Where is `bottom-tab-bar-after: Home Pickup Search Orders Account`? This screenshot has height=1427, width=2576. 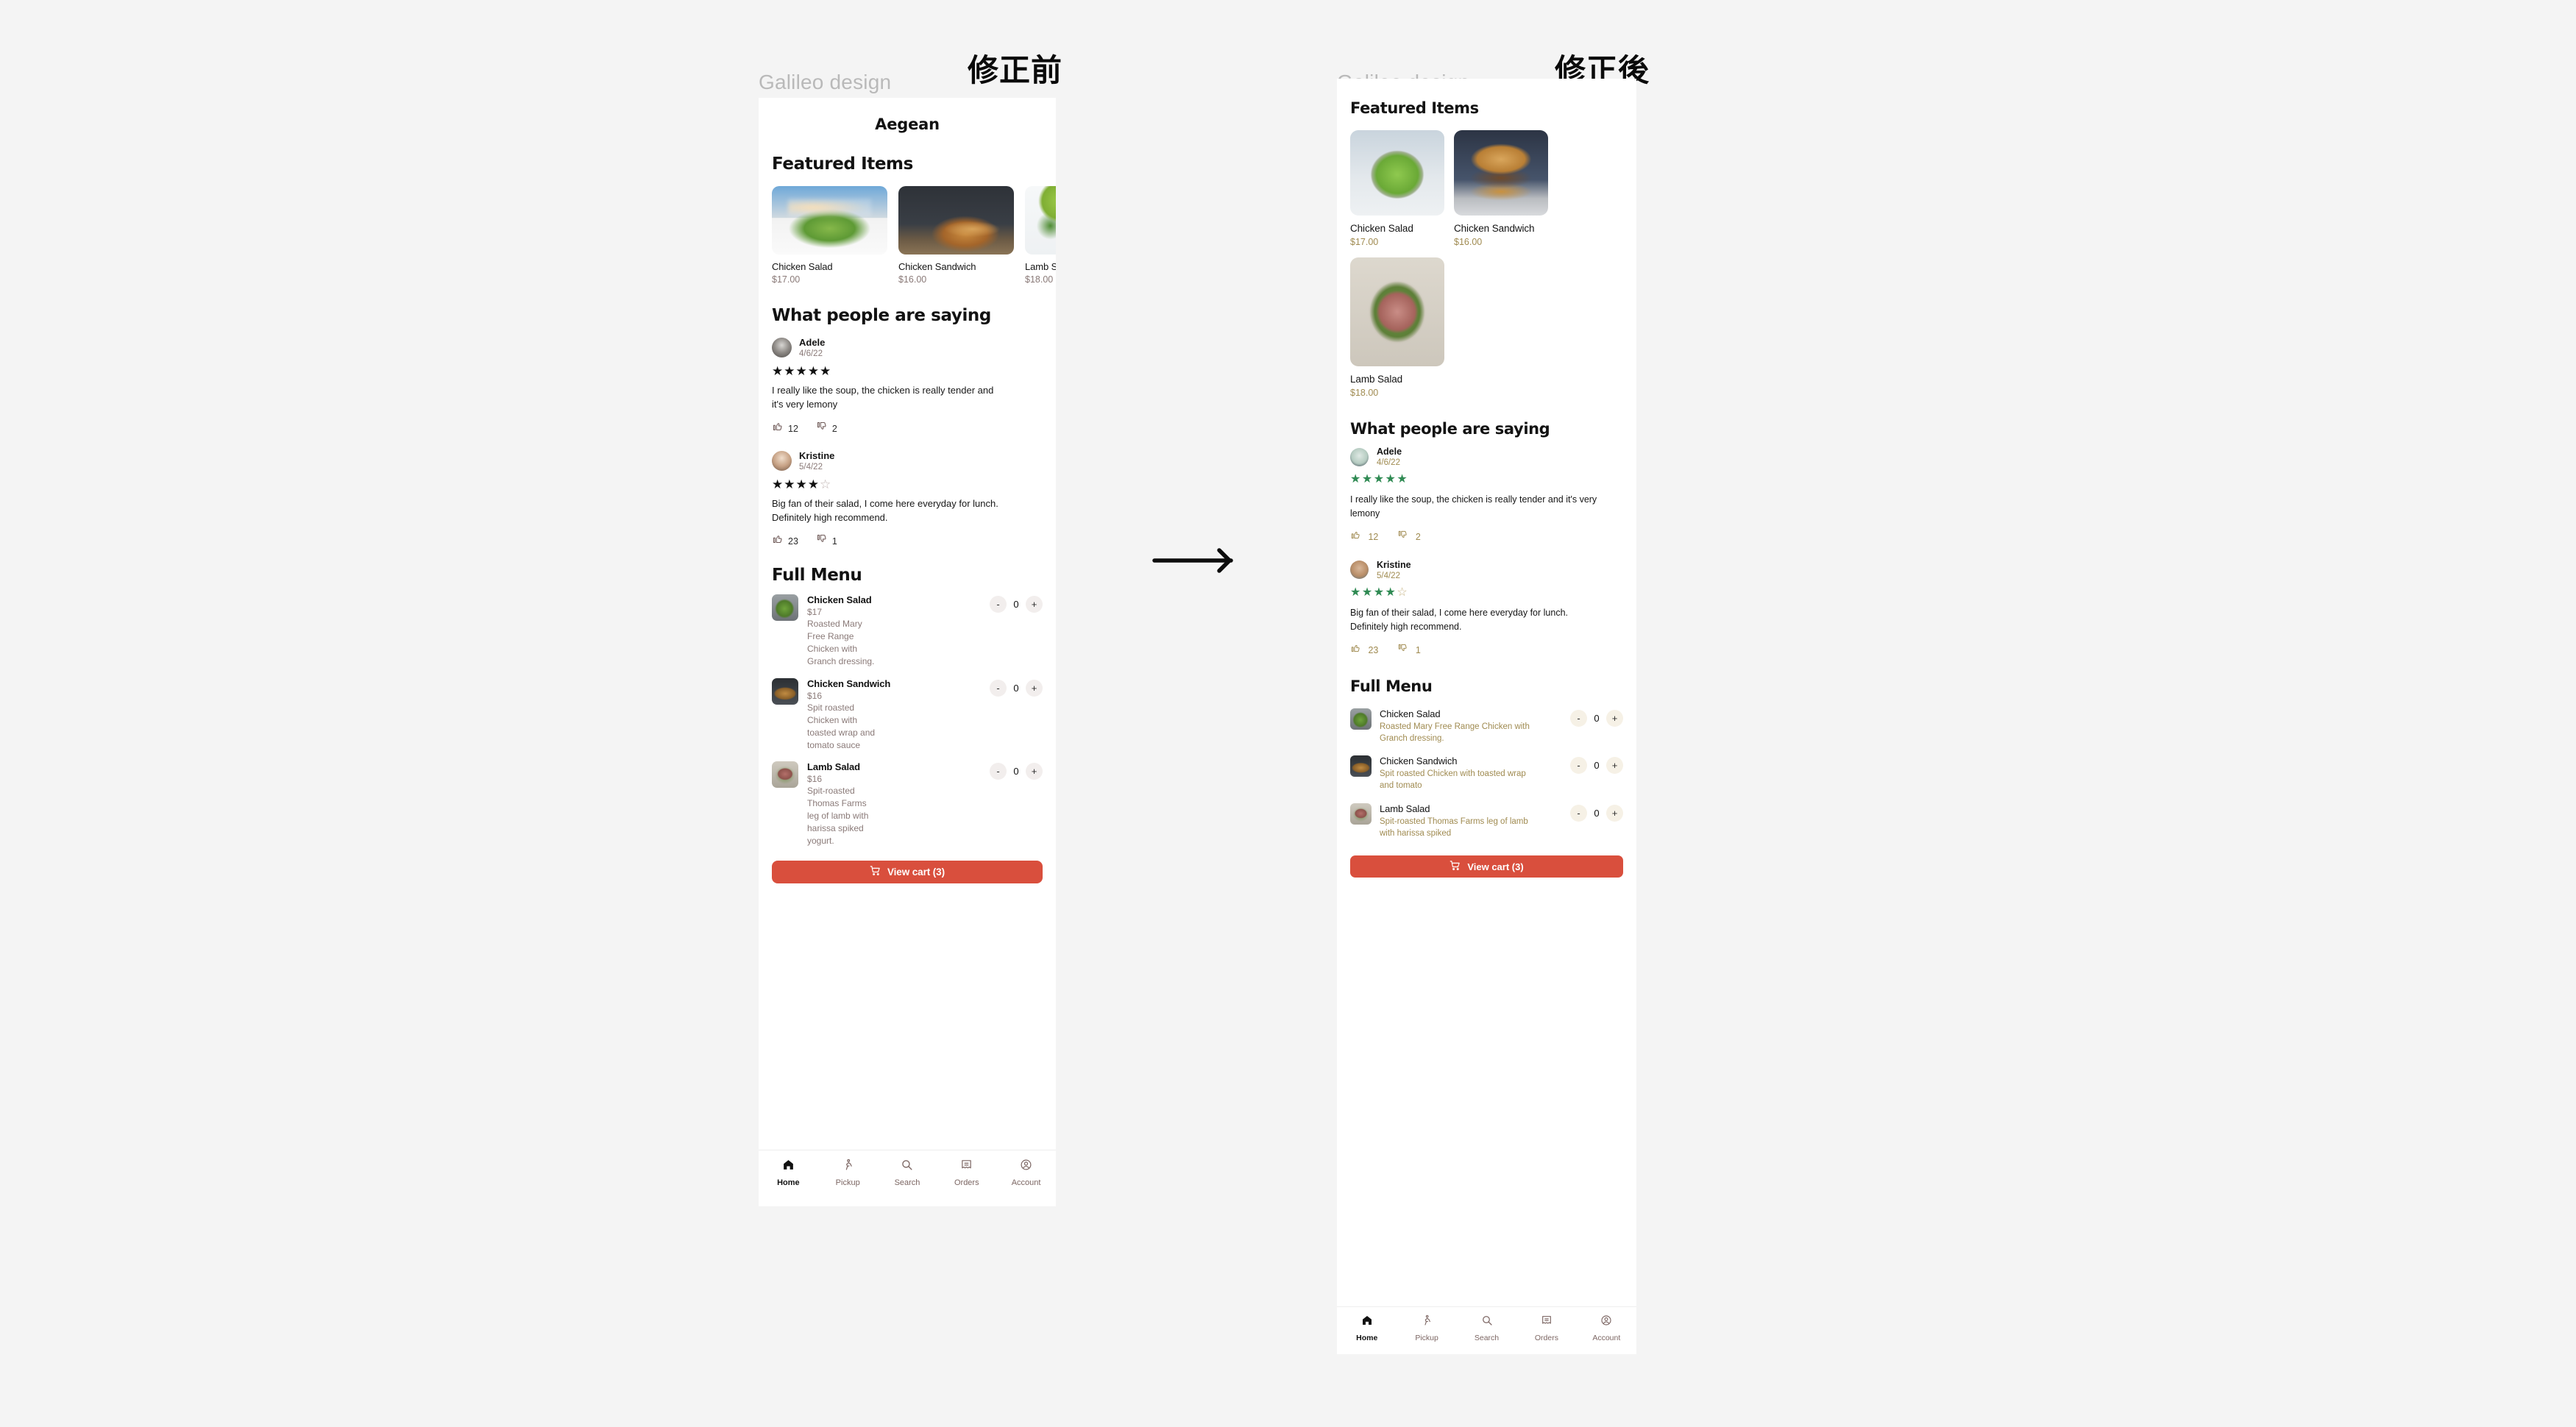
bottom-tab-bar-after: Home Pickup Search Orders Account is located at coordinates (1486, 1330).